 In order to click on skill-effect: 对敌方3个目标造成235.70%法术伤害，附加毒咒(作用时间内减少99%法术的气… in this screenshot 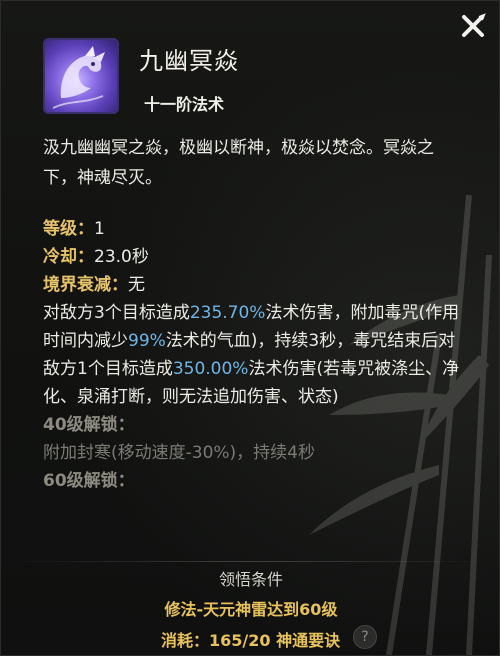, I will do `click(254, 355)`.